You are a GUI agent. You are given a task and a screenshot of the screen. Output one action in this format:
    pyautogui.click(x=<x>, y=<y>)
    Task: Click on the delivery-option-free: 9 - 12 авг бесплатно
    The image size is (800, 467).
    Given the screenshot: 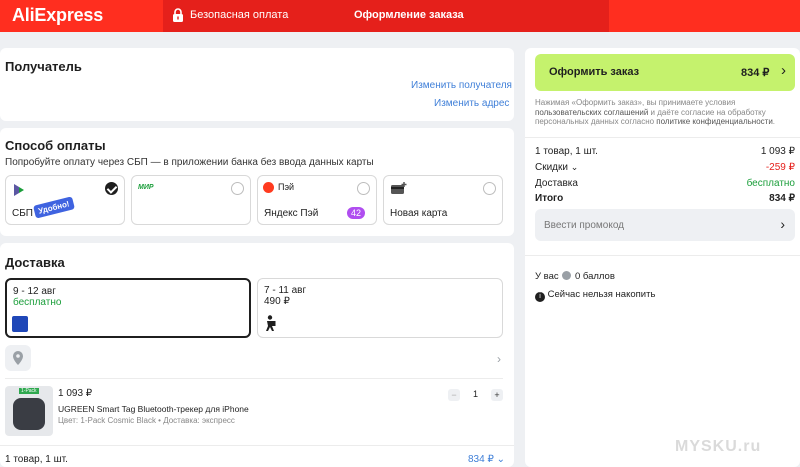 What is the action you would take?
    pyautogui.click(x=128, y=308)
    